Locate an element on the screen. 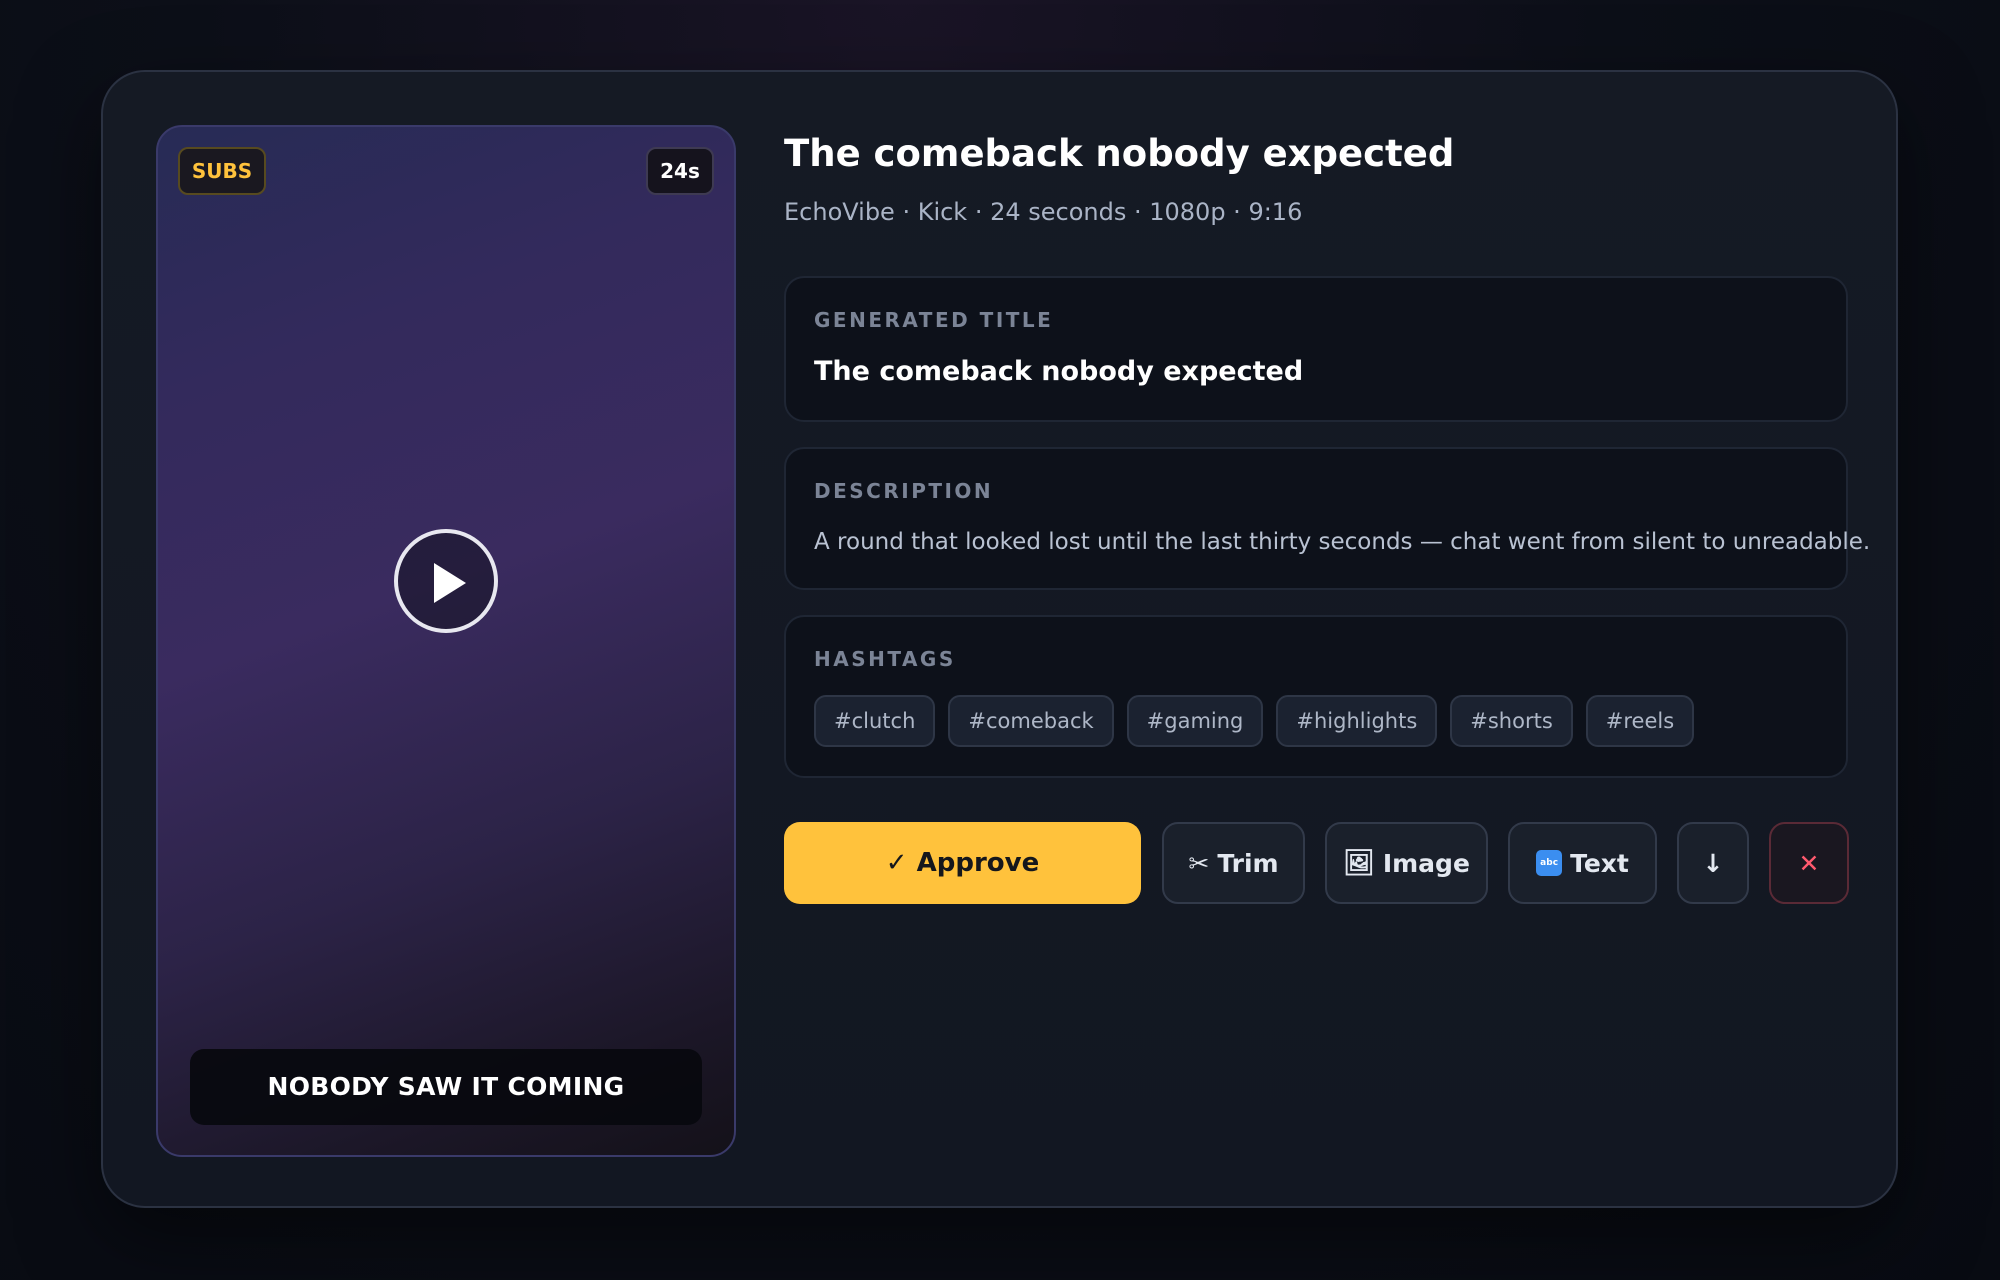  generated-title-value: The comeback nobody expected is located at coordinates (1058, 371).